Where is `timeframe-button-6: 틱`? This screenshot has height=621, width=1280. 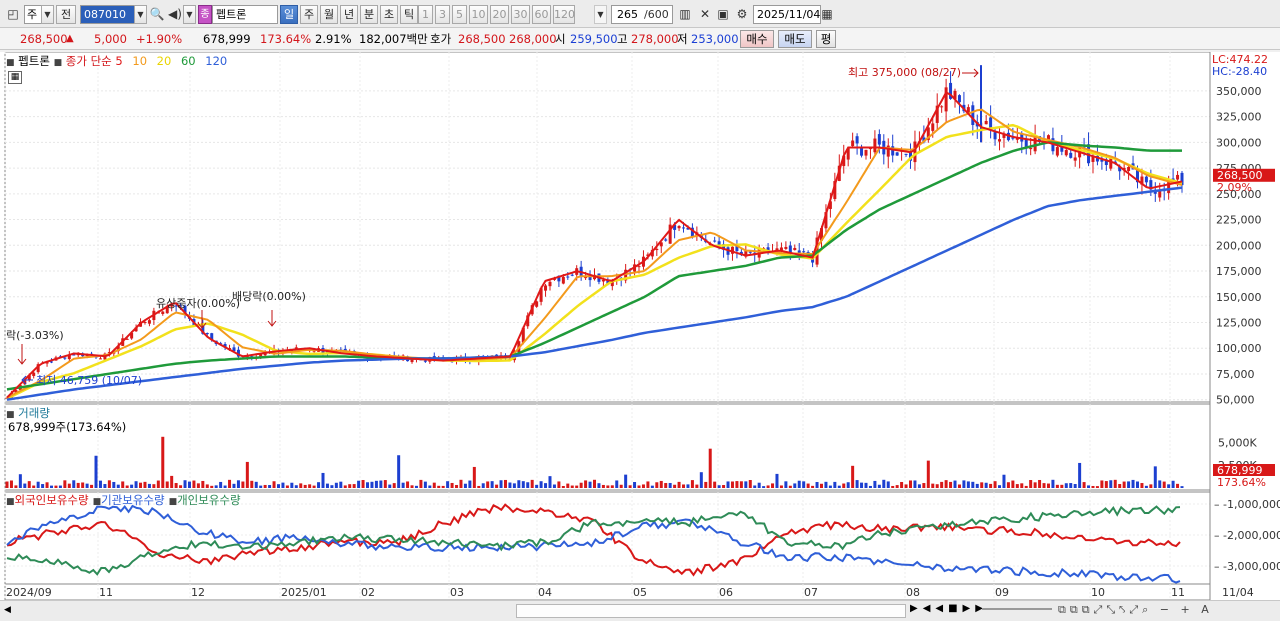
timeframe-button-6: 틱 is located at coordinates (409, 14).